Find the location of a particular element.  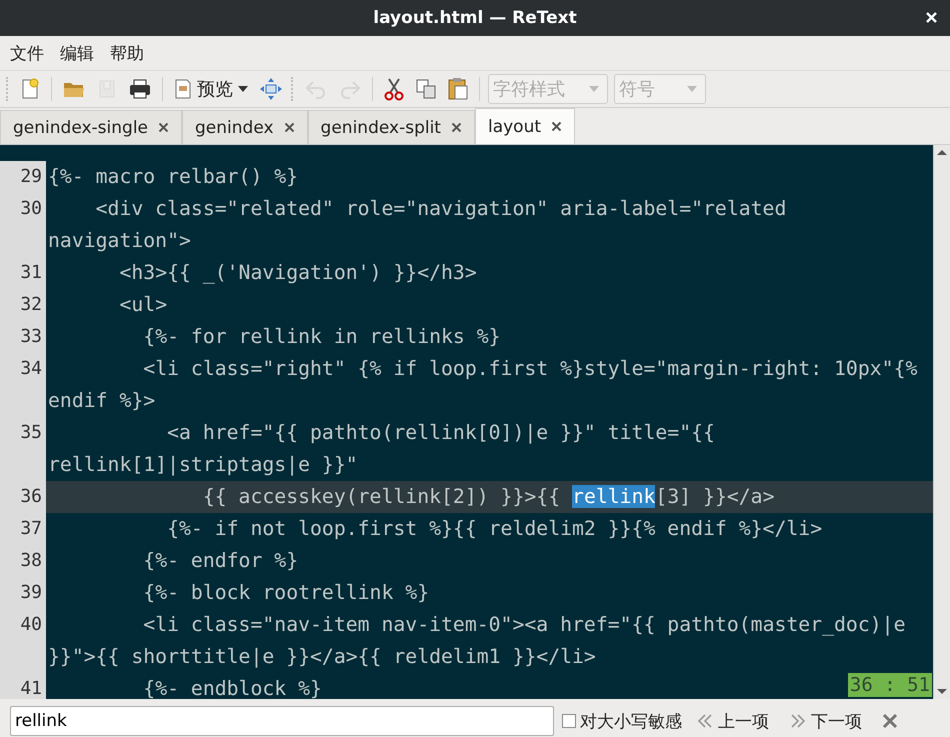

code-line: <a href="{{ pathto(rellink[0])|e }}" title="{{ rellink[1]|striptags|e }}" is located at coordinates (381, 449).